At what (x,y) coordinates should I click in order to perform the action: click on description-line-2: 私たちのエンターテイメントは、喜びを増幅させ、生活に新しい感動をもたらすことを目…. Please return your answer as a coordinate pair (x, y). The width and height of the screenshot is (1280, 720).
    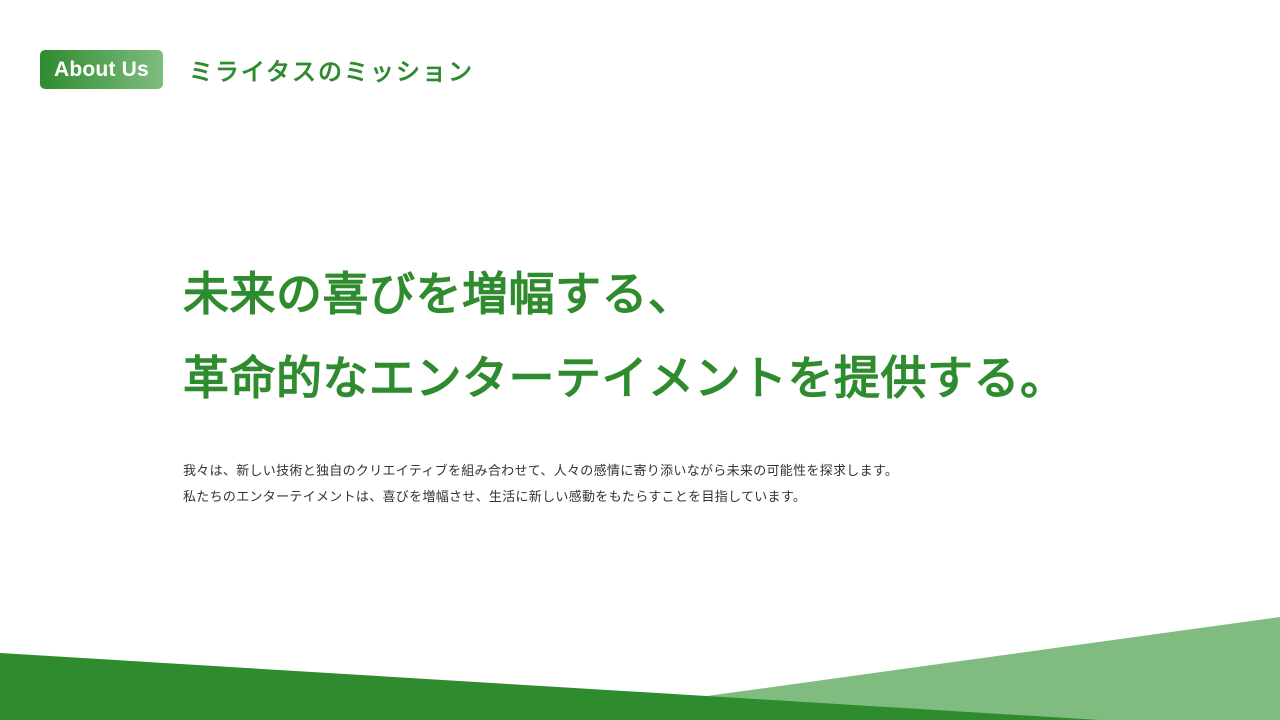
    Looking at the image, I should click on (495, 497).